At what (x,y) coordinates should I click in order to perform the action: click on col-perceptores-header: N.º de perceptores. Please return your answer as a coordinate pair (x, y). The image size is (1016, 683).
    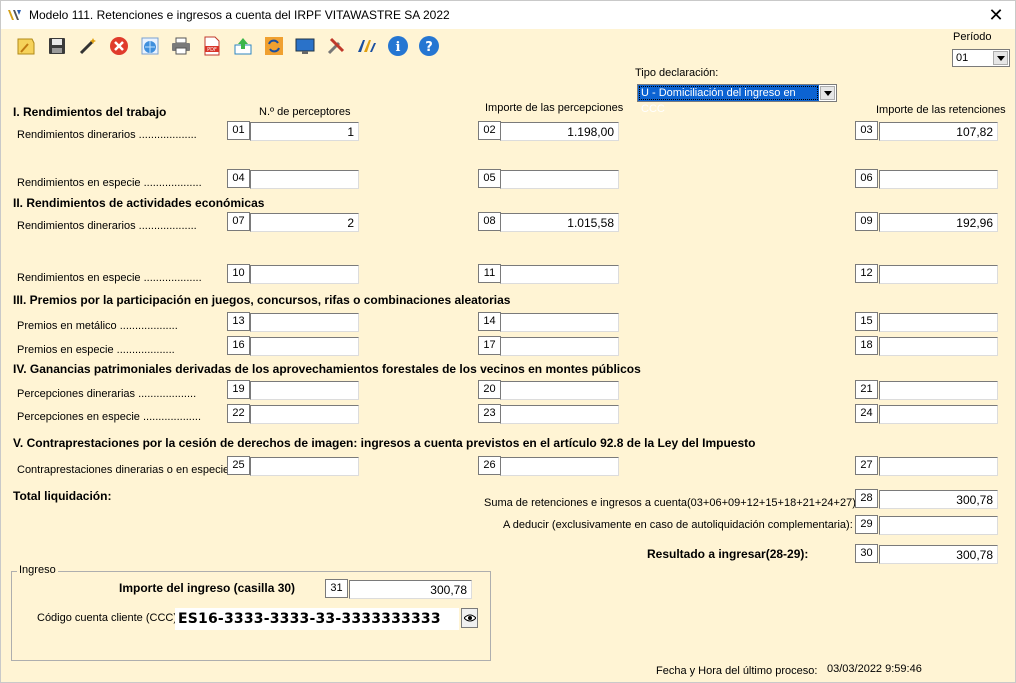
    Looking at the image, I should click on (305, 112).